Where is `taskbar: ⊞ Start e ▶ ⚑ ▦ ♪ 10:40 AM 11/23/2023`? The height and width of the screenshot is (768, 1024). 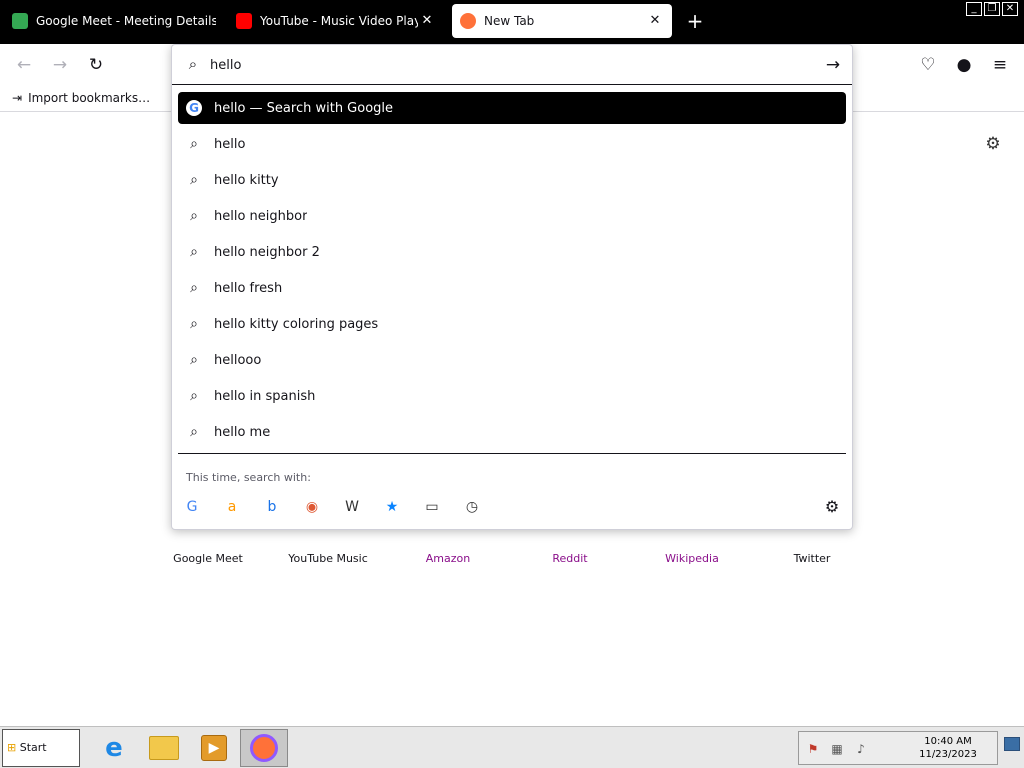
taskbar: ⊞ Start e ▶ ⚑ ▦ ♪ 10:40 AM 11/23/2023 is located at coordinates (512, 747).